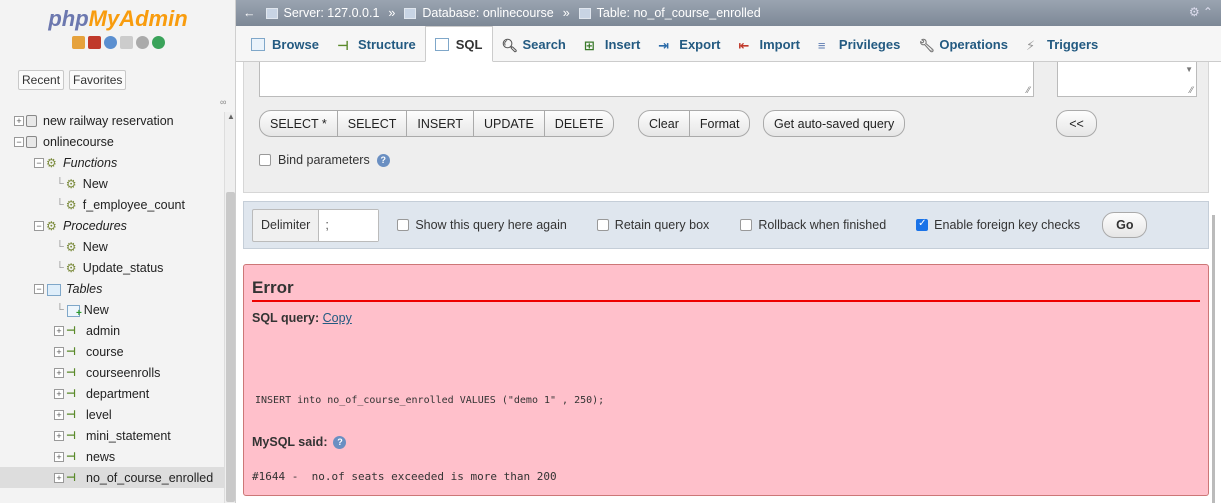 Image resolution: width=1221 pixels, height=503 pixels. What do you see at coordinates (963, 44) in the screenshot?
I see `tab-operations: 🔧︎ Operations` at bounding box center [963, 44].